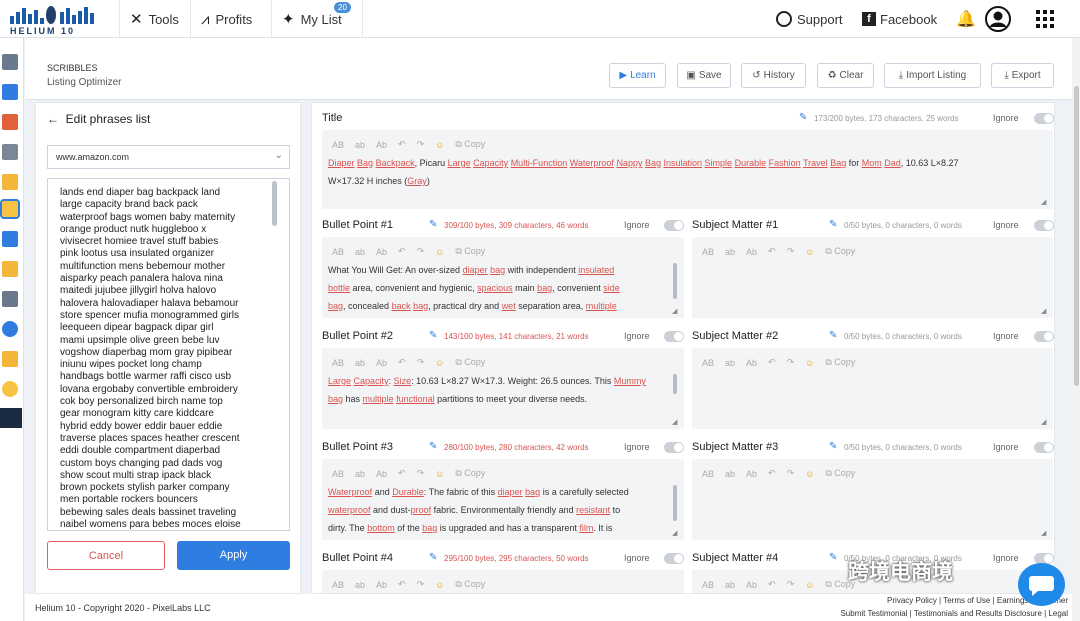 This screenshot has height=621, width=1080. I want to click on sidebar-chart-icon, so click(10, 92).